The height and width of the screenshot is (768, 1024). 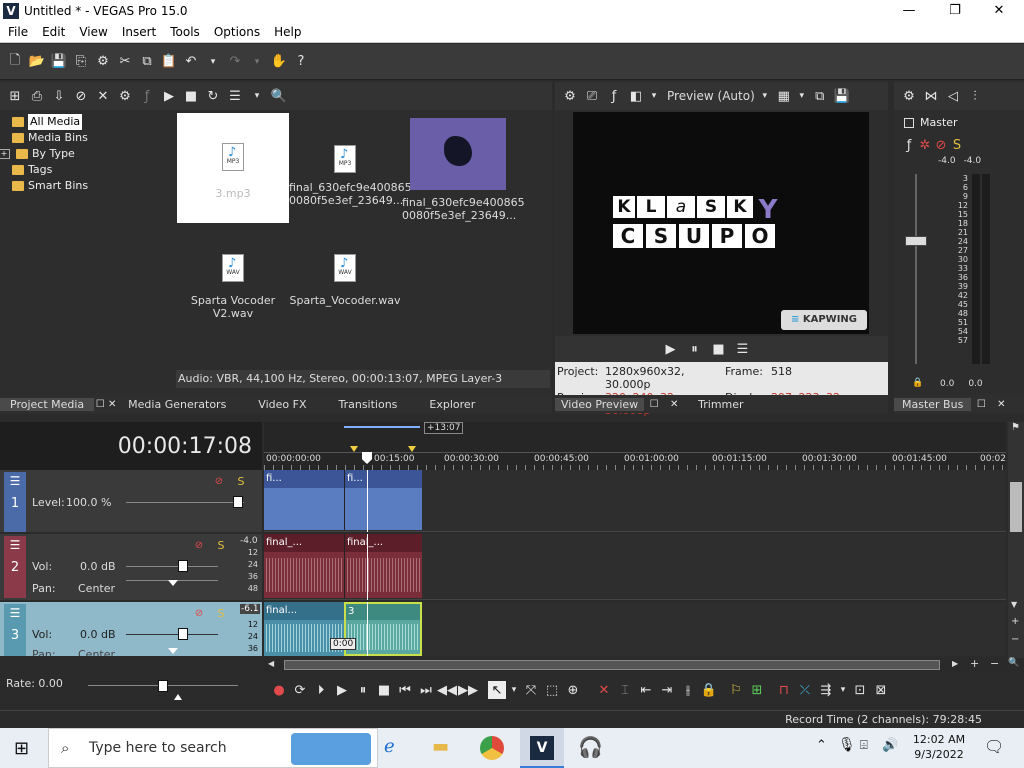 What do you see at coordinates (933, 404) in the screenshot?
I see `tab-master-bus: Master Bus` at bounding box center [933, 404].